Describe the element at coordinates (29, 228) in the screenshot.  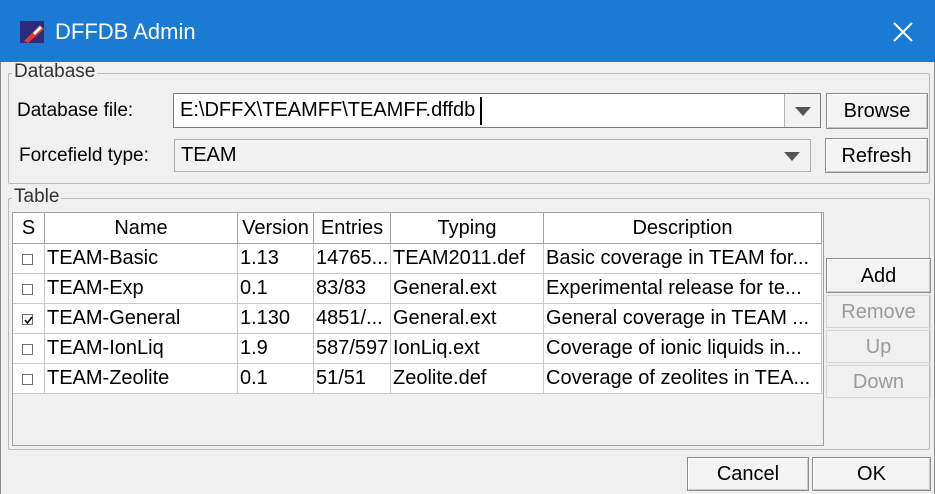
I see `column-header-s: S` at that location.